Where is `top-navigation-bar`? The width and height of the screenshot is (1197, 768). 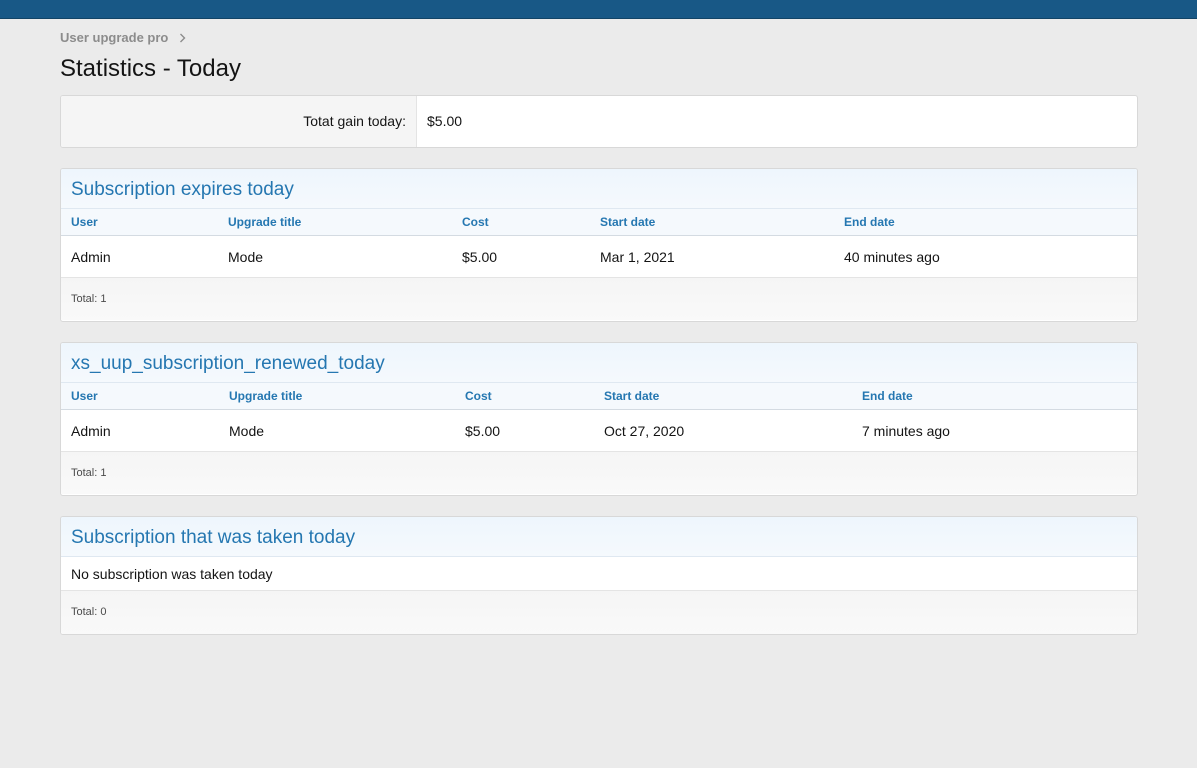 top-navigation-bar is located at coordinates (598, 9).